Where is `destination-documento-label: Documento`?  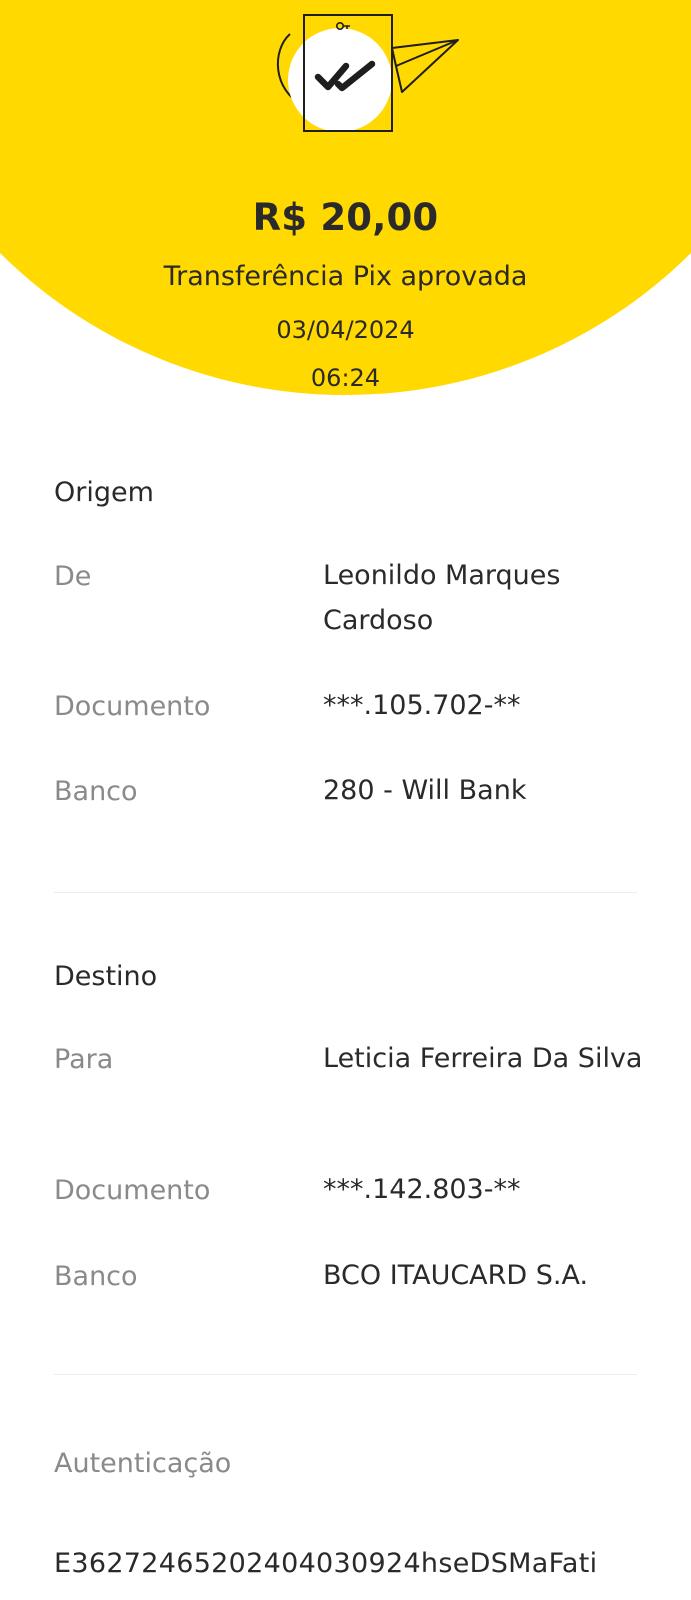
destination-documento-label: Documento is located at coordinates (132, 1190).